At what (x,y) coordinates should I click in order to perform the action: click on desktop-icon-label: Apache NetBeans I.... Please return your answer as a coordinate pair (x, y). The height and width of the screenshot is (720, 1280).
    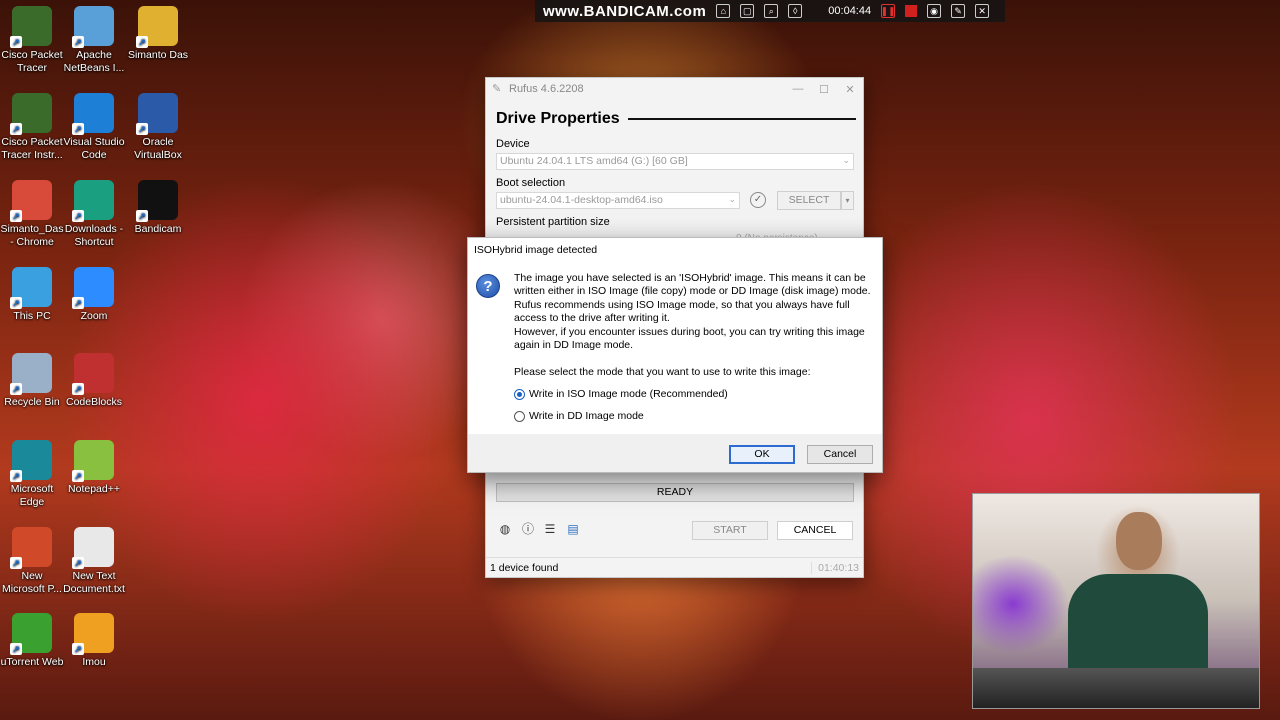
    Looking at the image, I should click on (94, 61).